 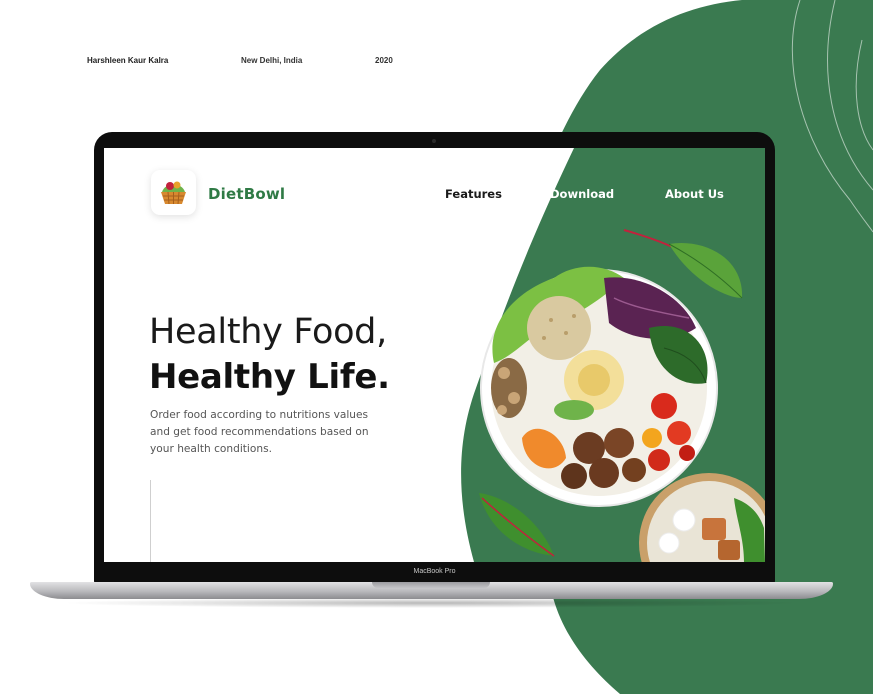 What do you see at coordinates (517, 525) in the screenshot?
I see `leaf-bottom-left` at bounding box center [517, 525].